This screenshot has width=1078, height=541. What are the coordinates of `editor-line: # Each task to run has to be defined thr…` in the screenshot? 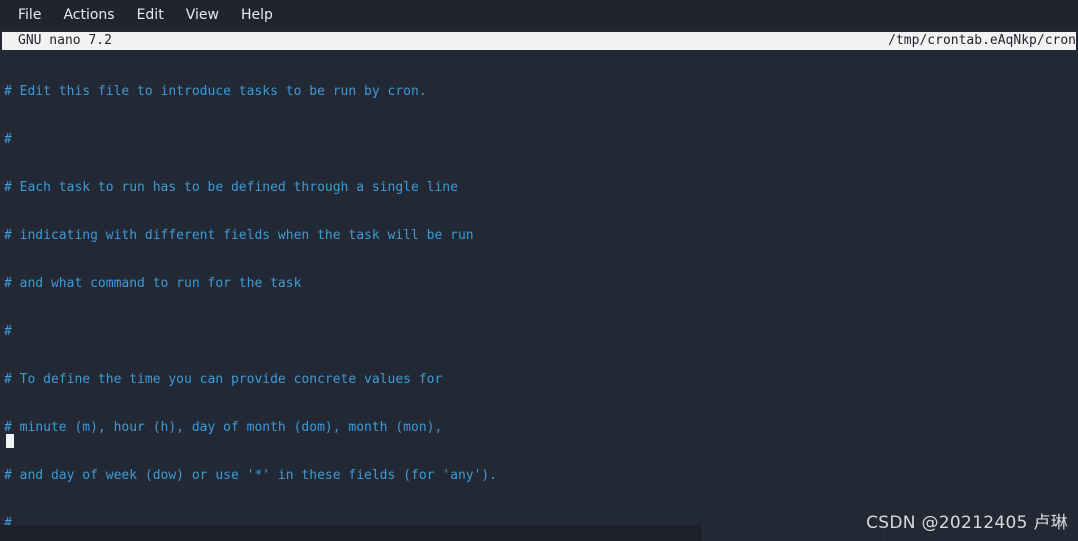 It's located at (231, 187).